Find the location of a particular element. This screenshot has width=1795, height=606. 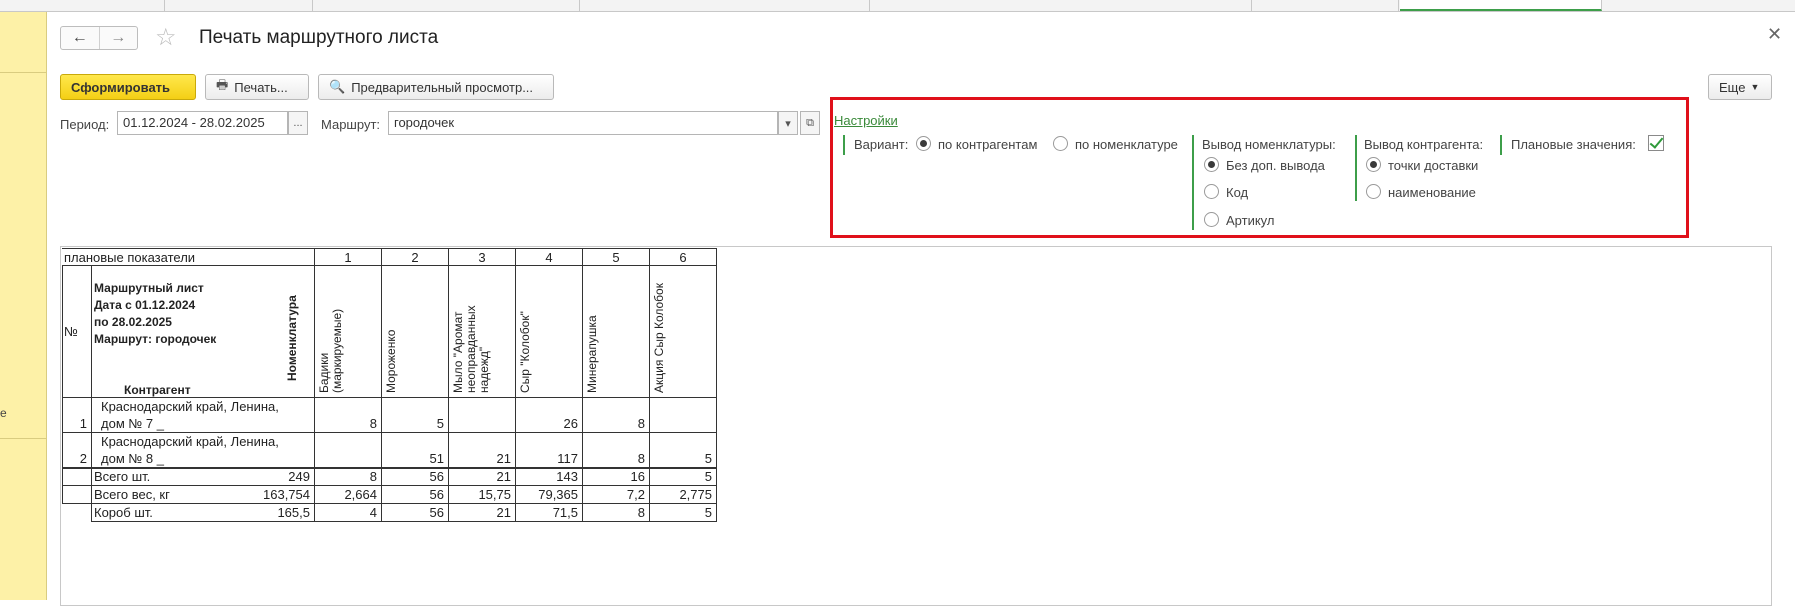

product-header: Бадики (маркируемые) is located at coordinates (330, 350).